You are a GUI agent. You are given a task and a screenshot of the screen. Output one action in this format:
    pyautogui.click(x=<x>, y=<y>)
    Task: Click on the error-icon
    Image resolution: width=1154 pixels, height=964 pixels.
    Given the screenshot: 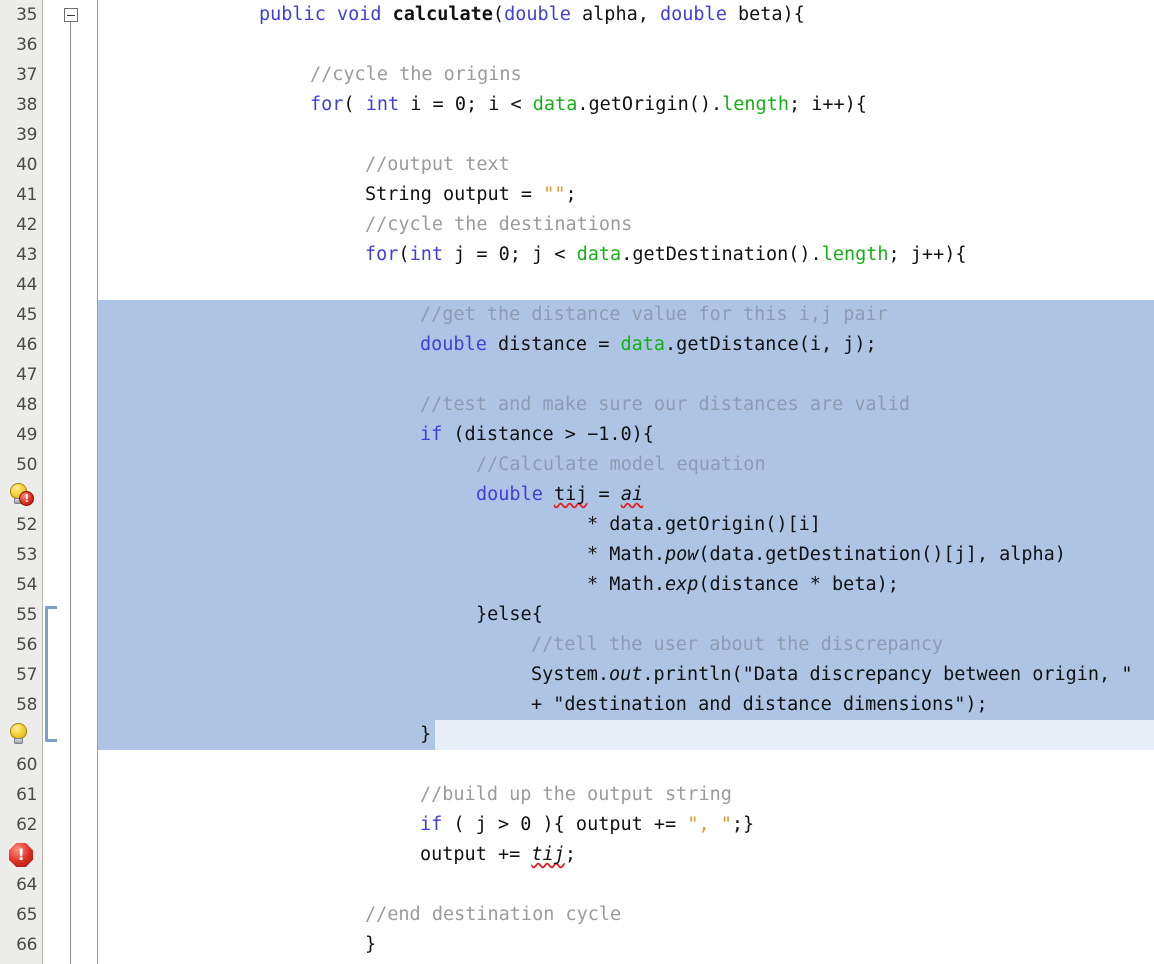 What is the action you would take?
    pyautogui.click(x=21, y=855)
    